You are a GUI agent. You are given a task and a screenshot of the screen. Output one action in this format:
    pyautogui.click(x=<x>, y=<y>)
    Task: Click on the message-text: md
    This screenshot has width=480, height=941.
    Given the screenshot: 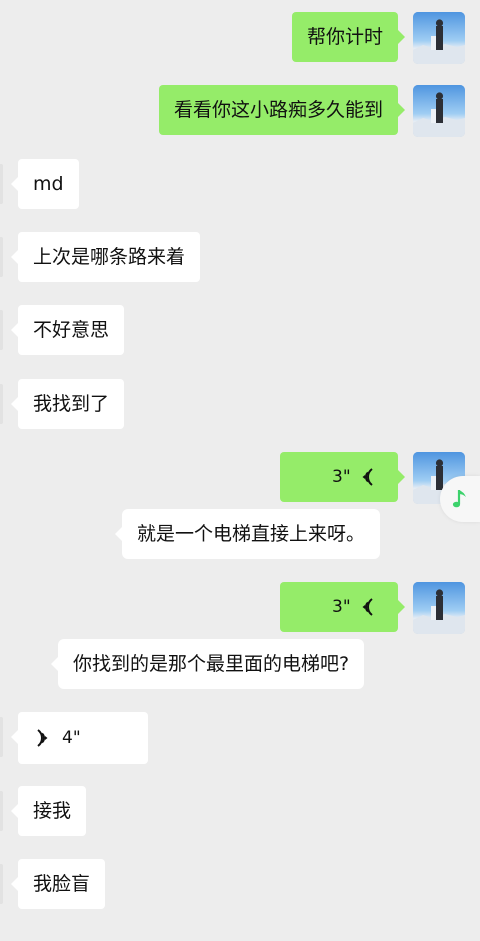 What is the action you would take?
    pyautogui.click(x=48, y=184)
    